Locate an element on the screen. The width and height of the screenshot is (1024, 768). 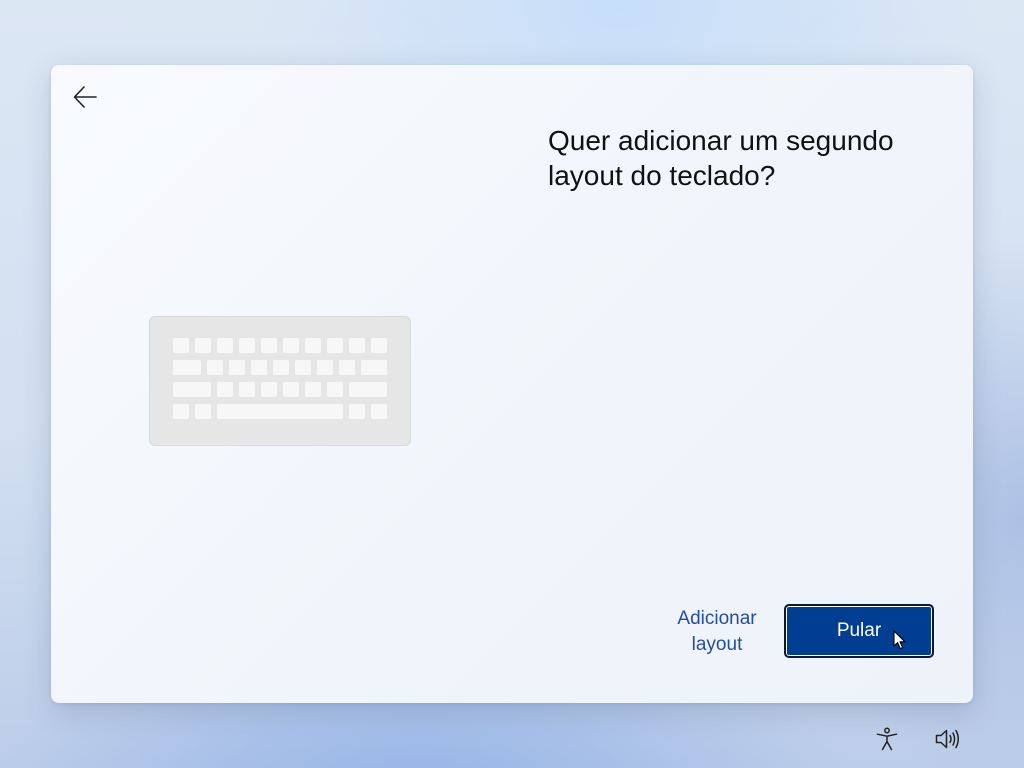
add-layout-link: Adicionar layout is located at coordinates (717, 632).